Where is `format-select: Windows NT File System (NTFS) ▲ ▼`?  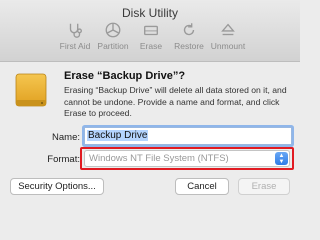 format-select: Windows NT File System (NTFS) ▲ ▼ is located at coordinates (187, 158).